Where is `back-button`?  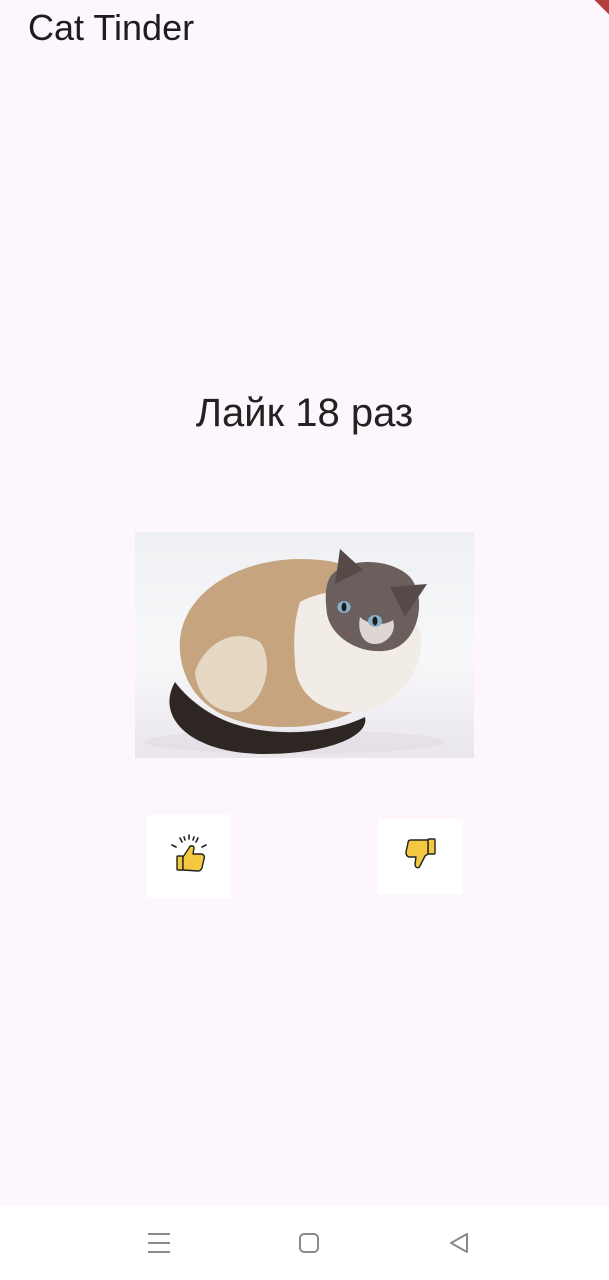 back-button is located at coordinates (459, 1245).